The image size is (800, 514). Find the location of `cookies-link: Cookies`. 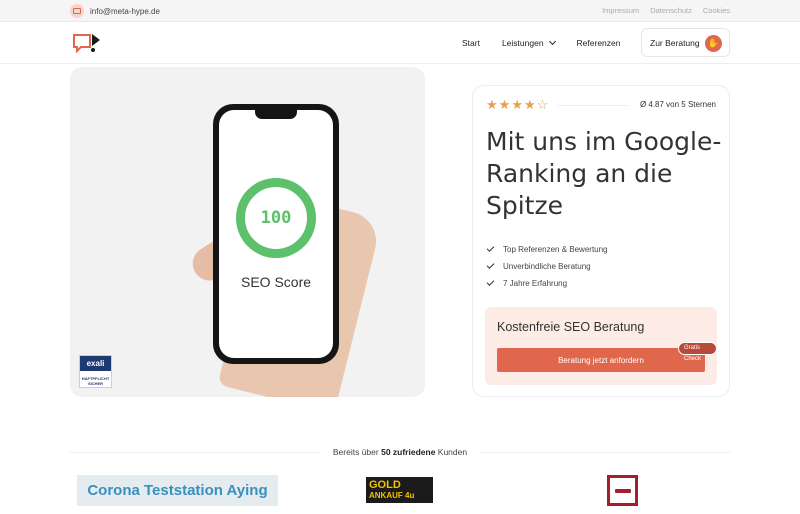

cookies-link: Cookies is located at coordinates (716, 10).